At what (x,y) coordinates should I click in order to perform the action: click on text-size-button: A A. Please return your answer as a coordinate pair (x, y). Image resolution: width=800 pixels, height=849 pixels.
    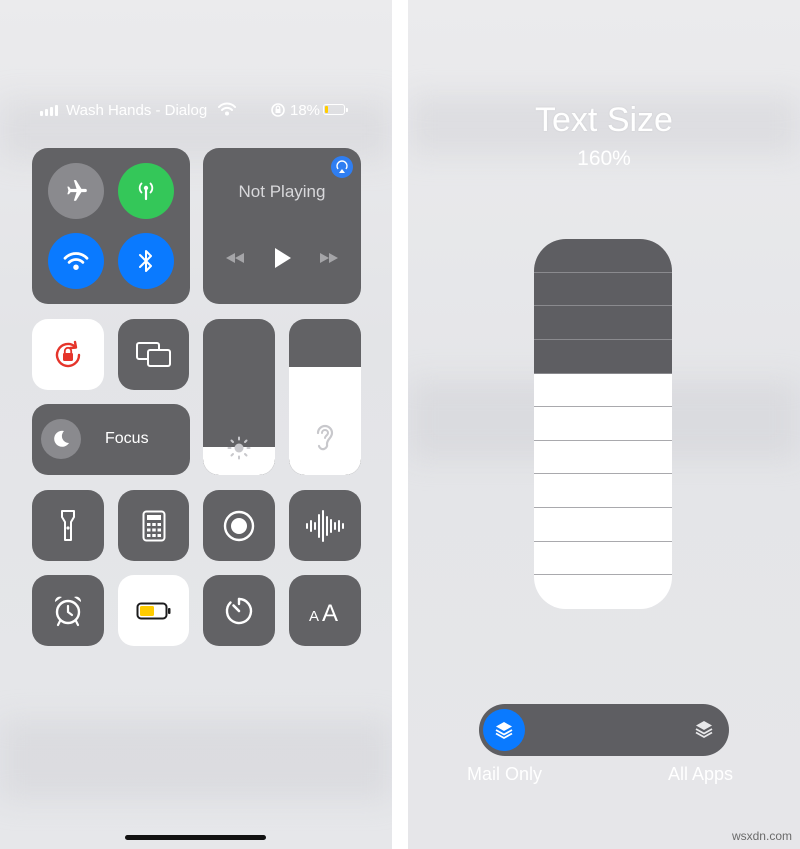
    Looking at the image, I should click on (325, 610).